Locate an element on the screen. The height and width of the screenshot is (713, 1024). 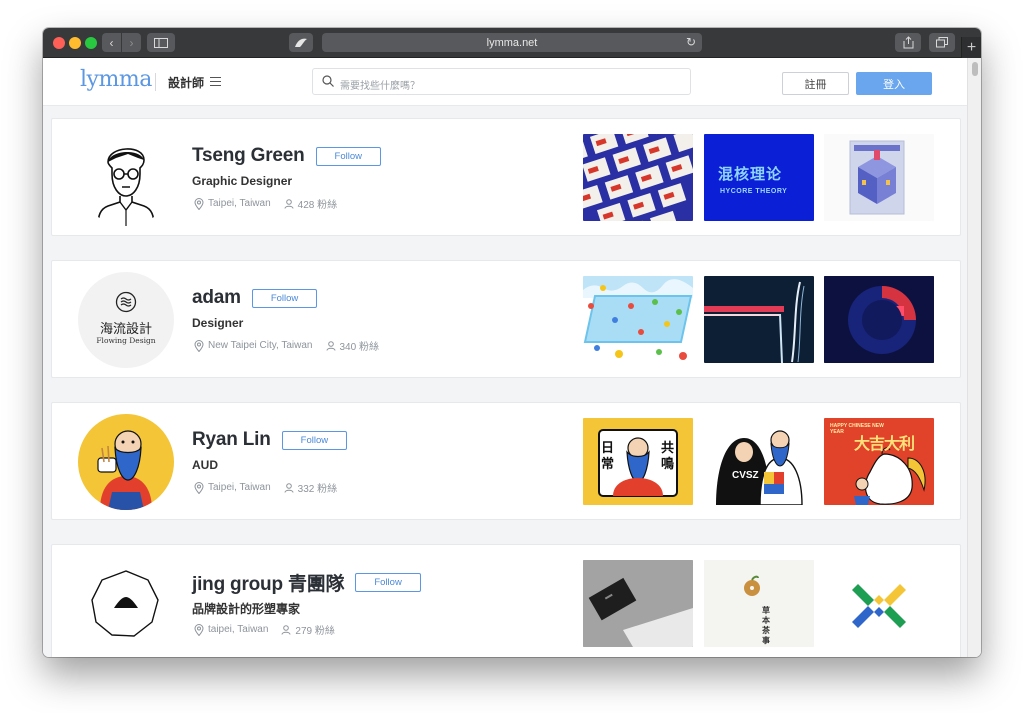
search-placeholder: 需要找些什麼嗎？ is located at coordinates (380, 86).